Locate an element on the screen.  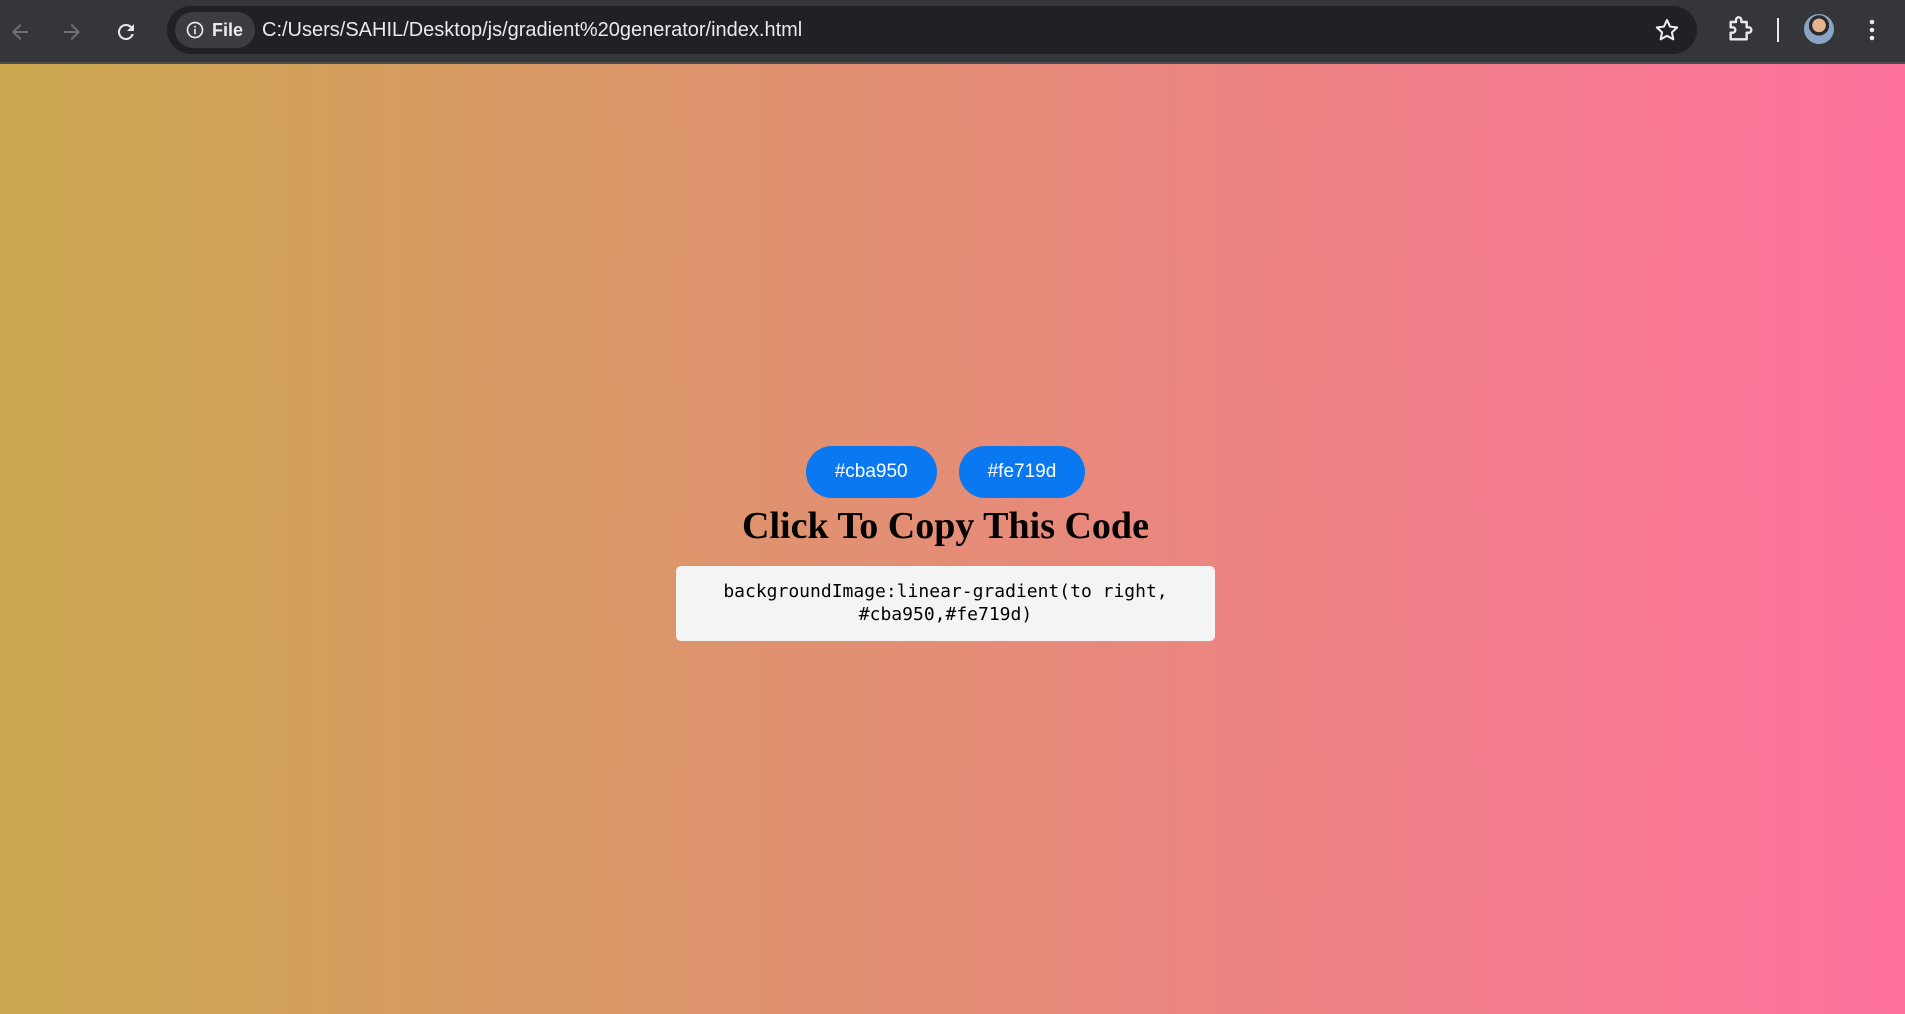
site-chip-label: File is located at coordinates (228, 29).